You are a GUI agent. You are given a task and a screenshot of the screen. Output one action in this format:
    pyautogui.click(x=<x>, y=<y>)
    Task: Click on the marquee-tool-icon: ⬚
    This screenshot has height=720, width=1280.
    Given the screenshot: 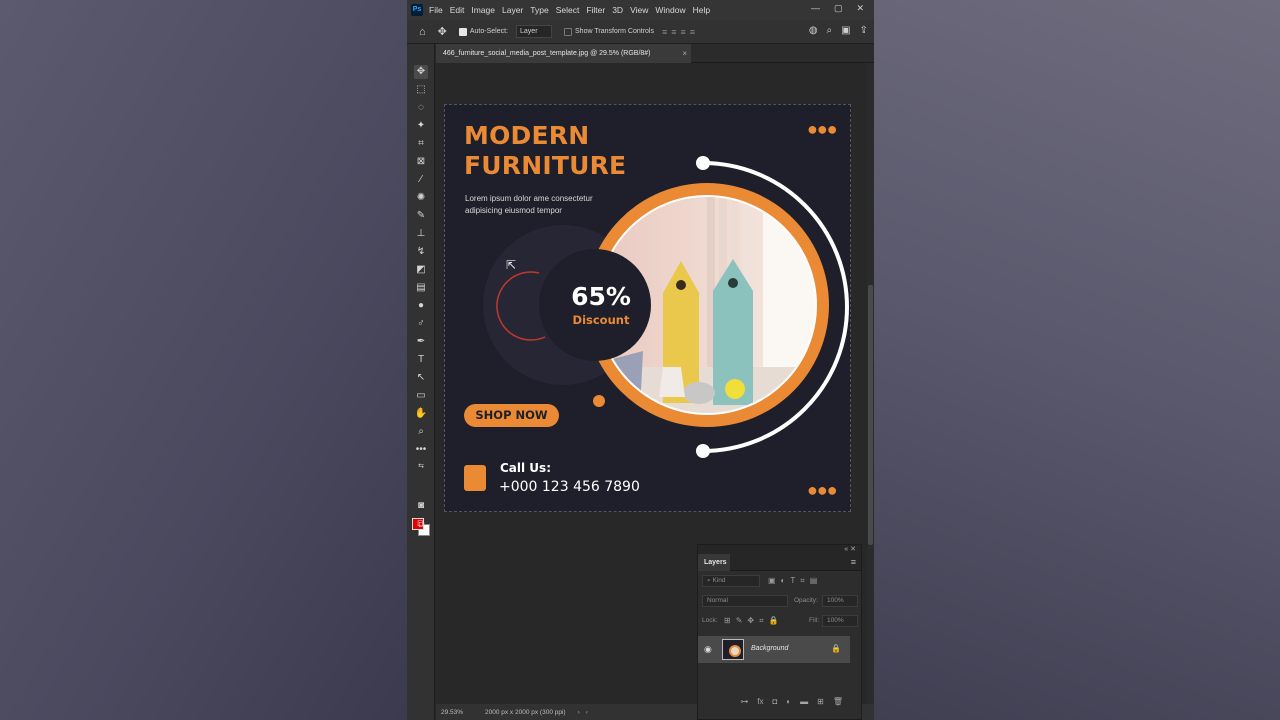 What is the action you would take?
    pyautogui.click(x=421, y=90)
    